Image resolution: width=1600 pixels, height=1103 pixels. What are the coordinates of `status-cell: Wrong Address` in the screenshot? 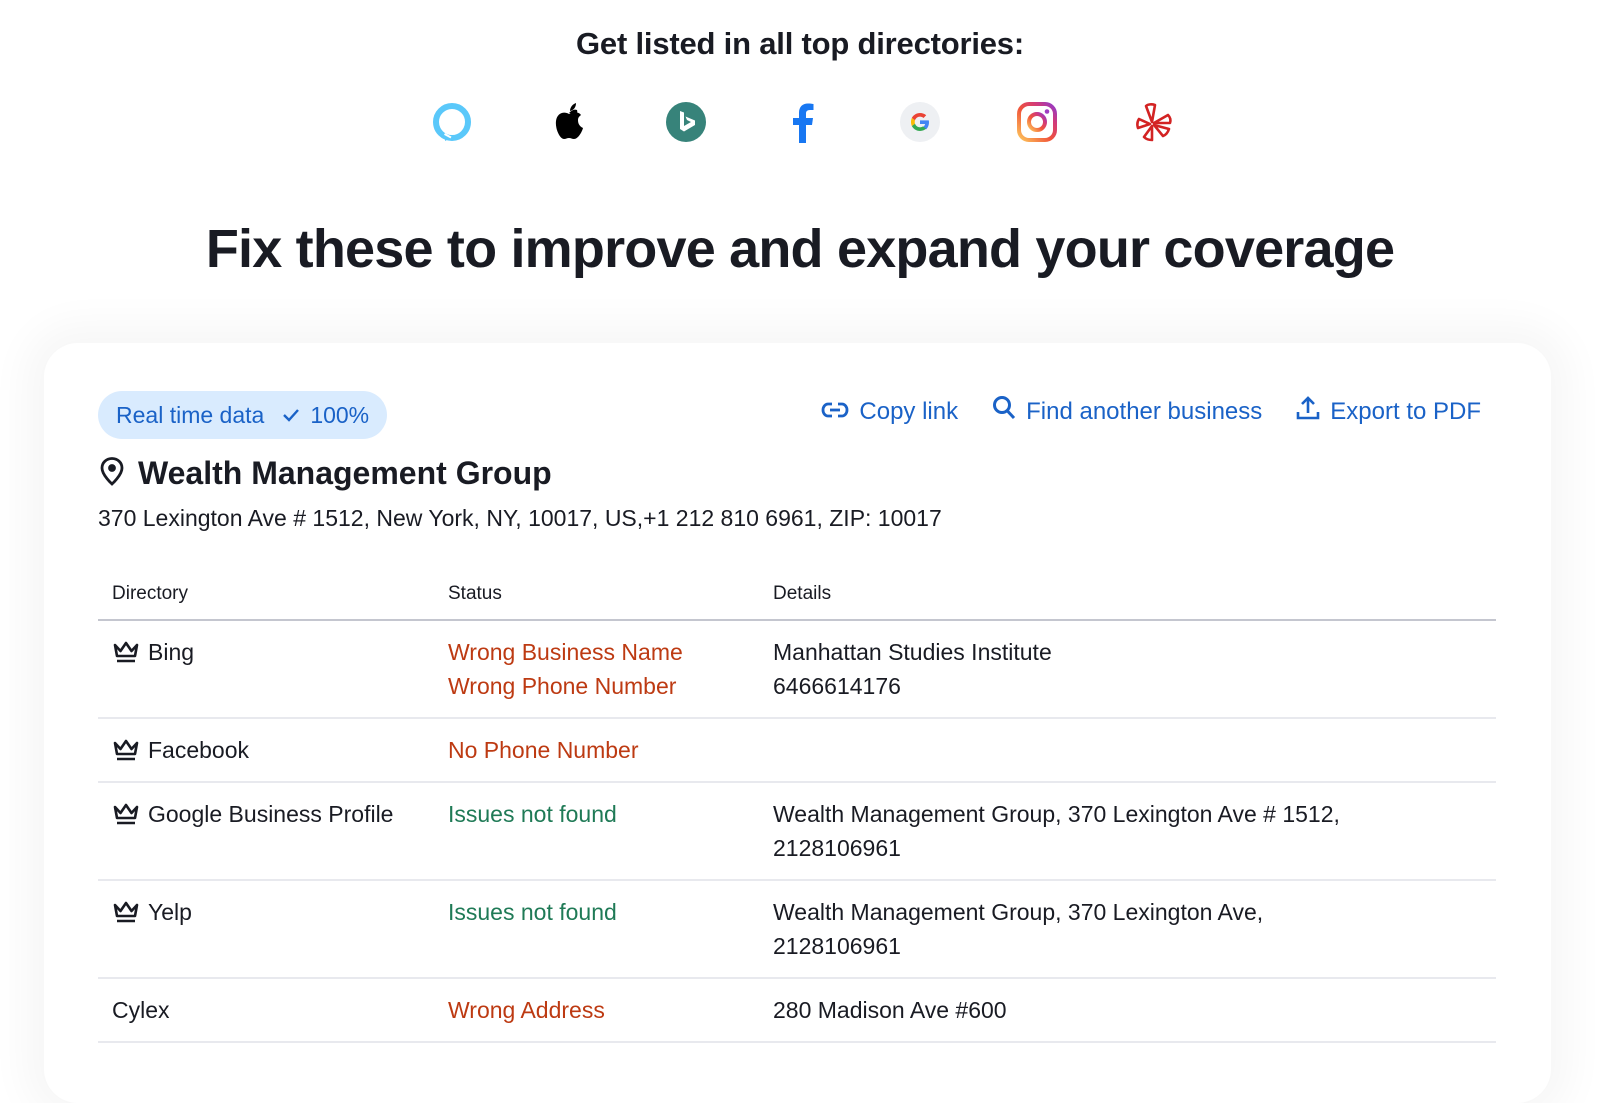 It's located at (596, 1010).